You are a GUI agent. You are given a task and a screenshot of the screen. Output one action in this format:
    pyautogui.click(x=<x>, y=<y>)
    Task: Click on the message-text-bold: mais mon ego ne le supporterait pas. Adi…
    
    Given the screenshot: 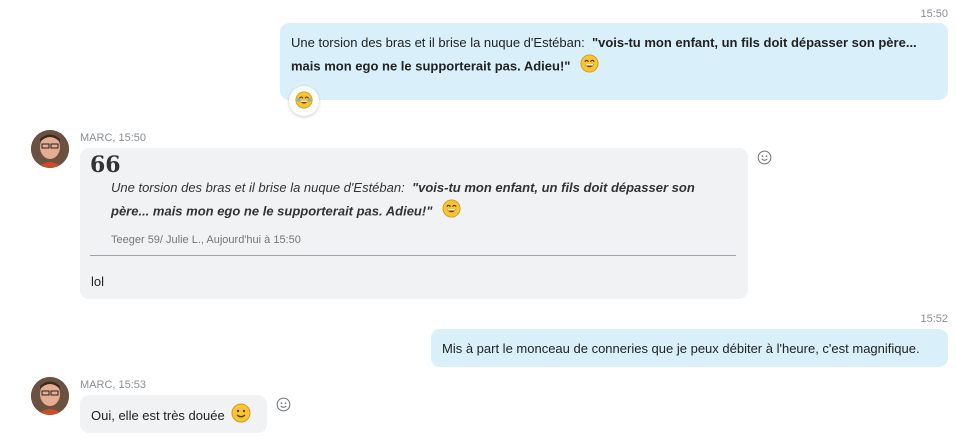 What is the action you would take?
    pyautogui.click(x=431, y=66)
    